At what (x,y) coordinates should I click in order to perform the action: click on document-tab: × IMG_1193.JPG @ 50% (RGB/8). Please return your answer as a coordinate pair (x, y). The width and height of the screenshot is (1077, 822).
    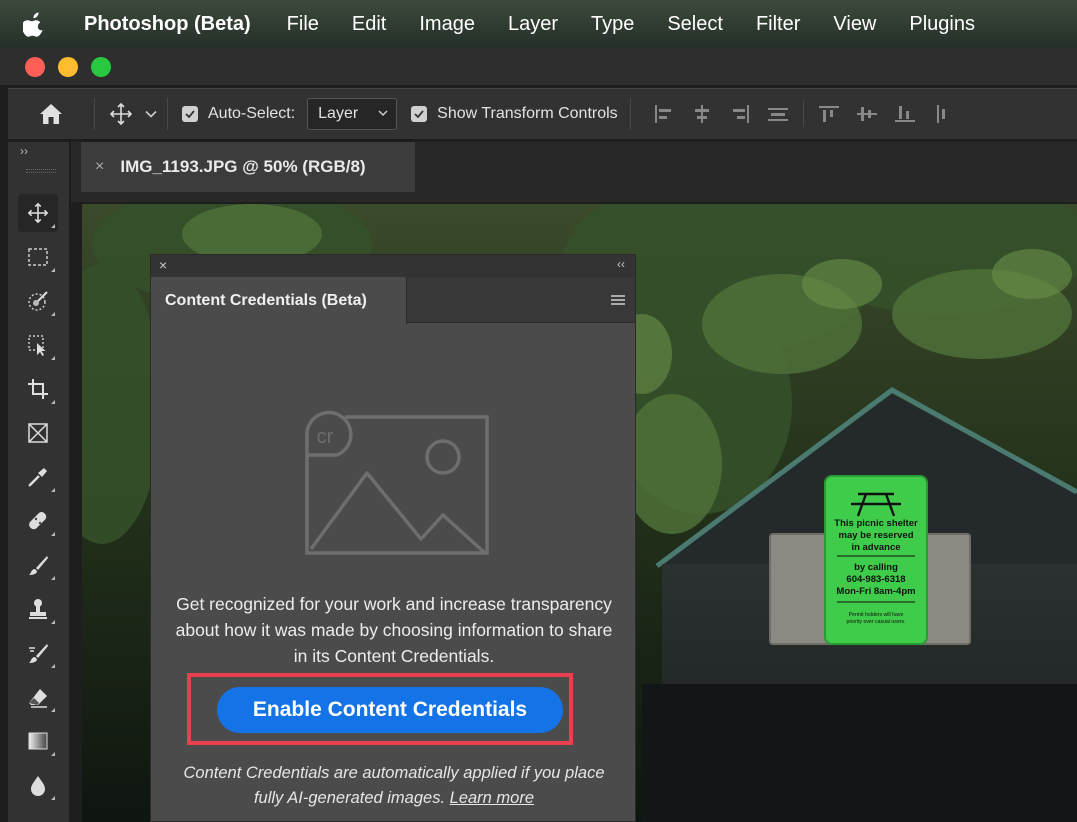
    Looking at the image, I should click on (248, 167).